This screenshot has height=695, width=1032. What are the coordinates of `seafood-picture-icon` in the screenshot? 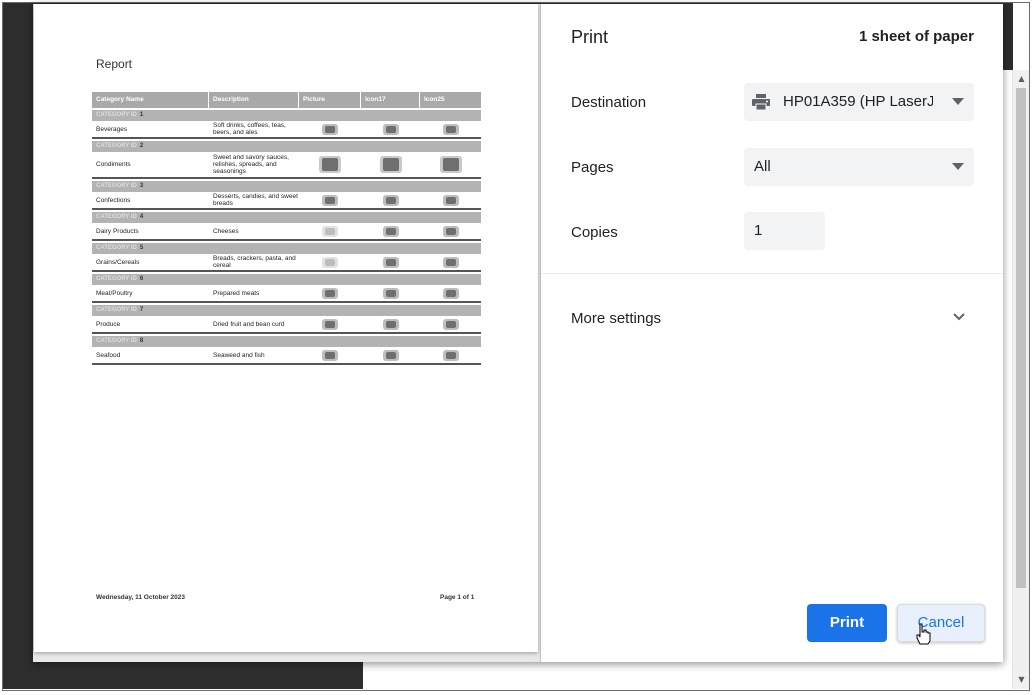 It's located at (330, 355).